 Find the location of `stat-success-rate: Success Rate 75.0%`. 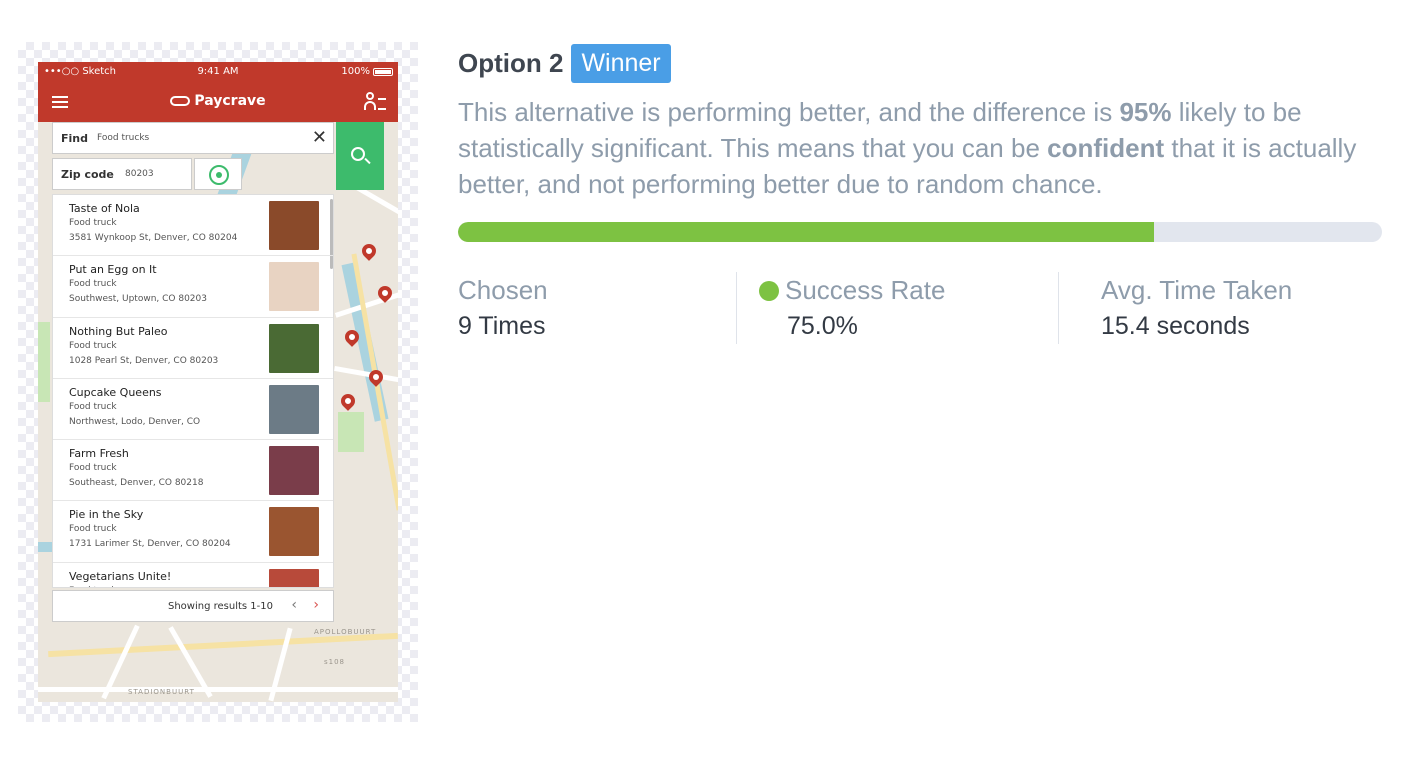

stat-success-rate: Success Rate 75.0% is located at coordinates (897, 308).